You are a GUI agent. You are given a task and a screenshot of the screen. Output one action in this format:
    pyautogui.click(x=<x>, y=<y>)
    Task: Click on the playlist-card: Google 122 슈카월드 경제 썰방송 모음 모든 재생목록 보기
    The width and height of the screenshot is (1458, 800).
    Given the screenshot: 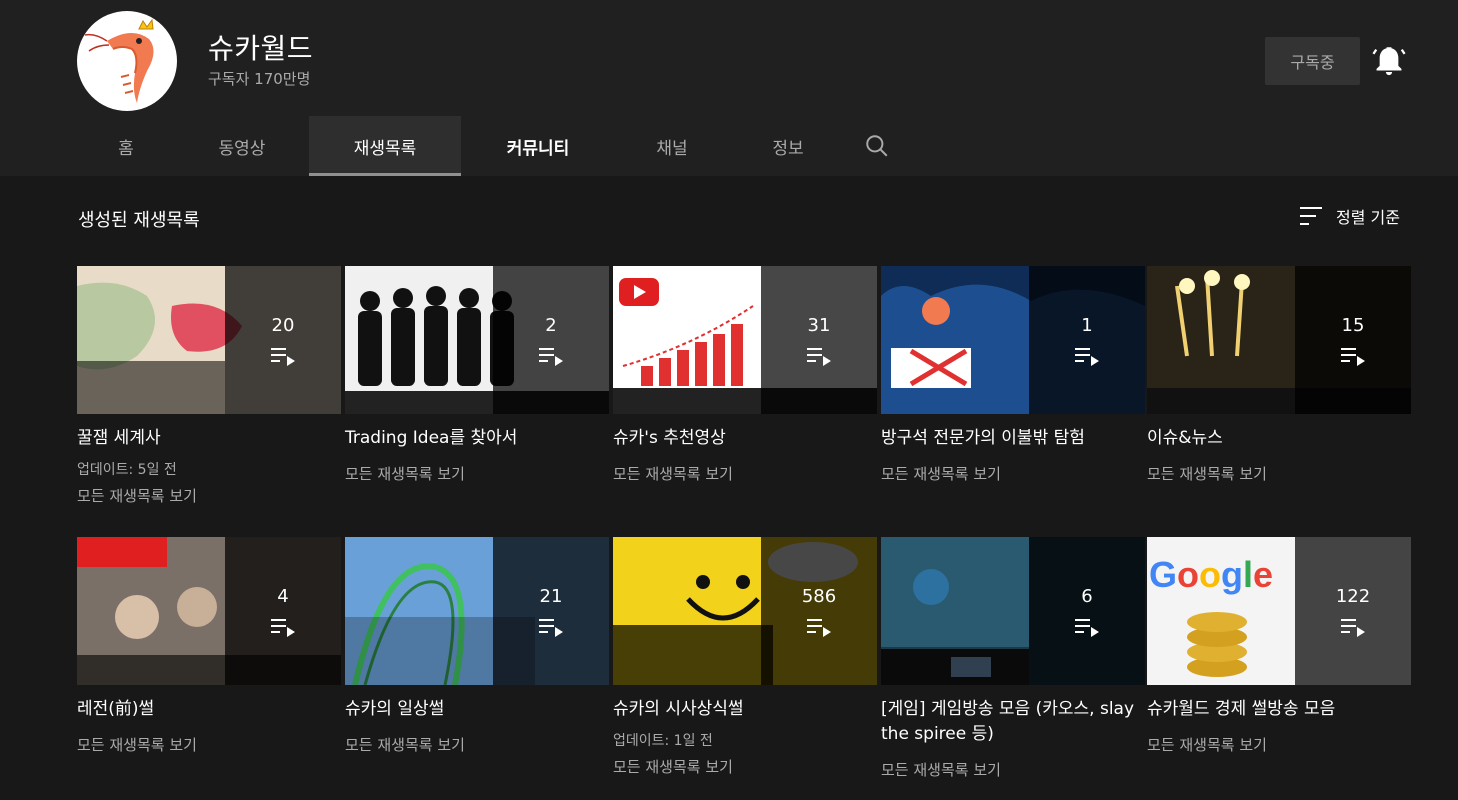 What is the action you would take?
    pyautogui.click(x=1279, y=646)
    